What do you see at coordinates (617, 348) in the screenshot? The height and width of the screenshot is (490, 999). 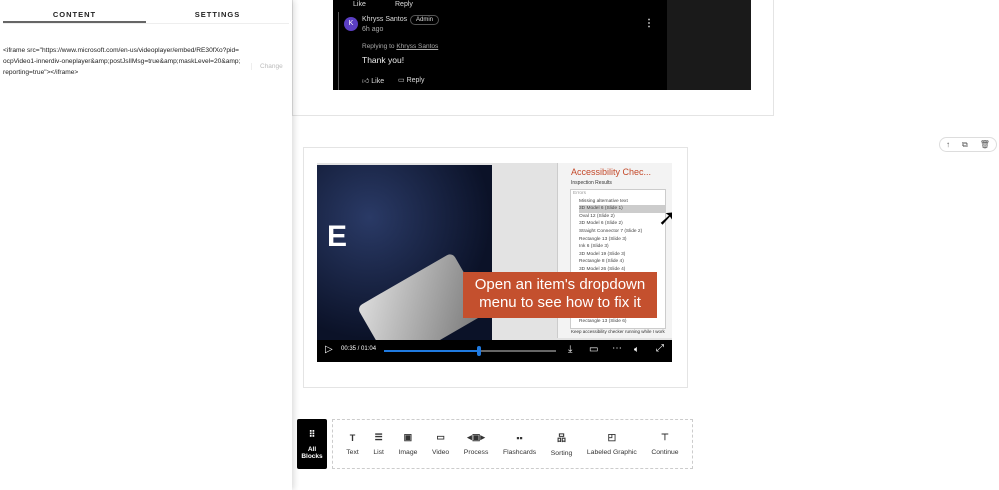 I see `more-icon: ⋯` at bounding box center [617, 348].